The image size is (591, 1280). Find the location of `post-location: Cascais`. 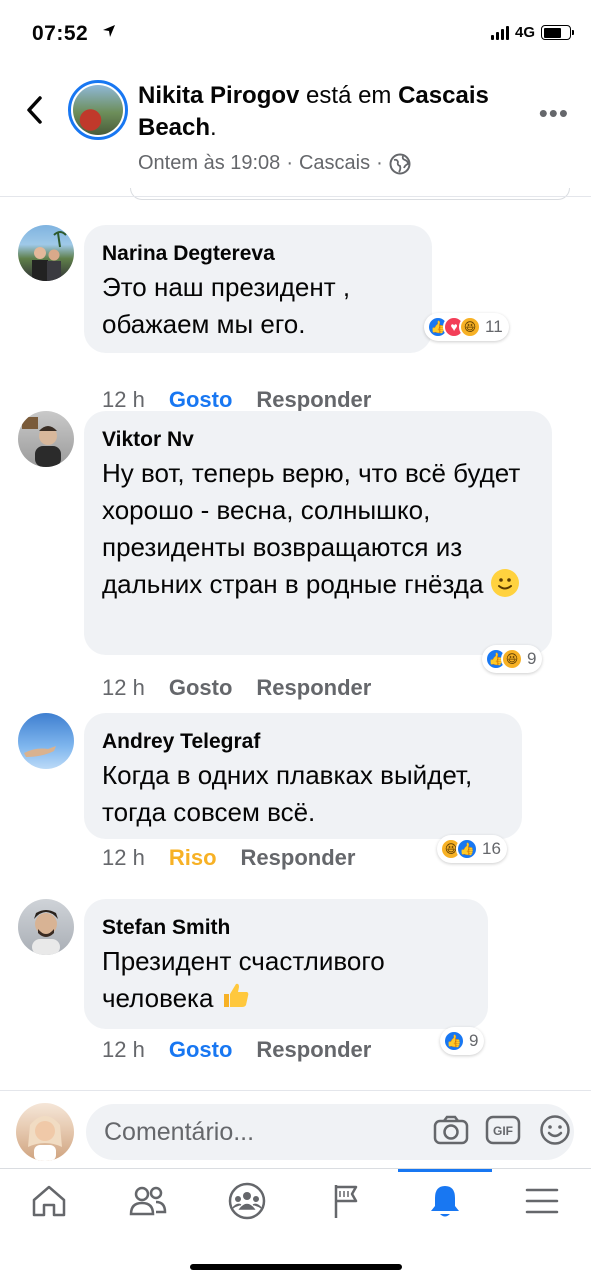

post-location: Cascais is located at coordinates (334, 163).